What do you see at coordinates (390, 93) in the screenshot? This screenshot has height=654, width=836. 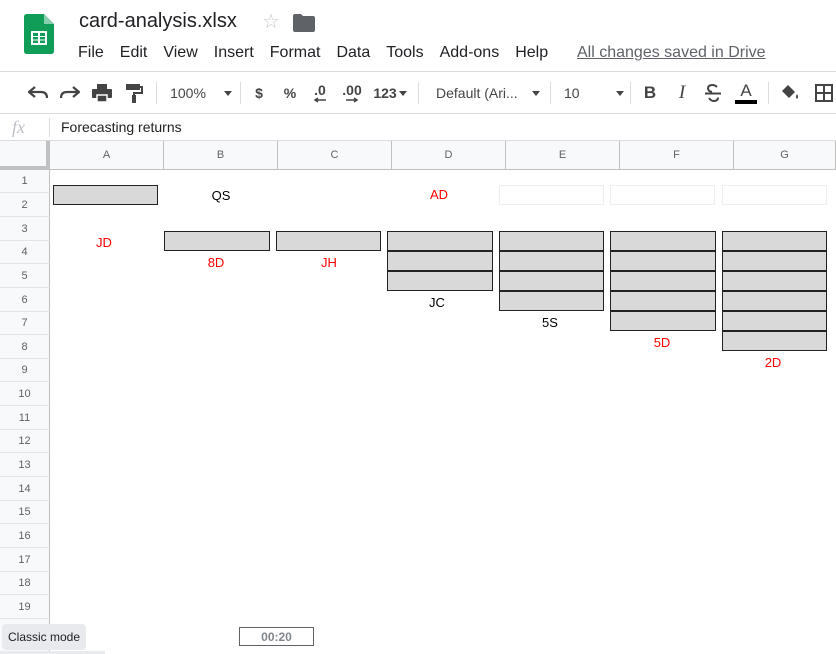 I see `more-formats-button: 123` at bounding box center [390, 93].